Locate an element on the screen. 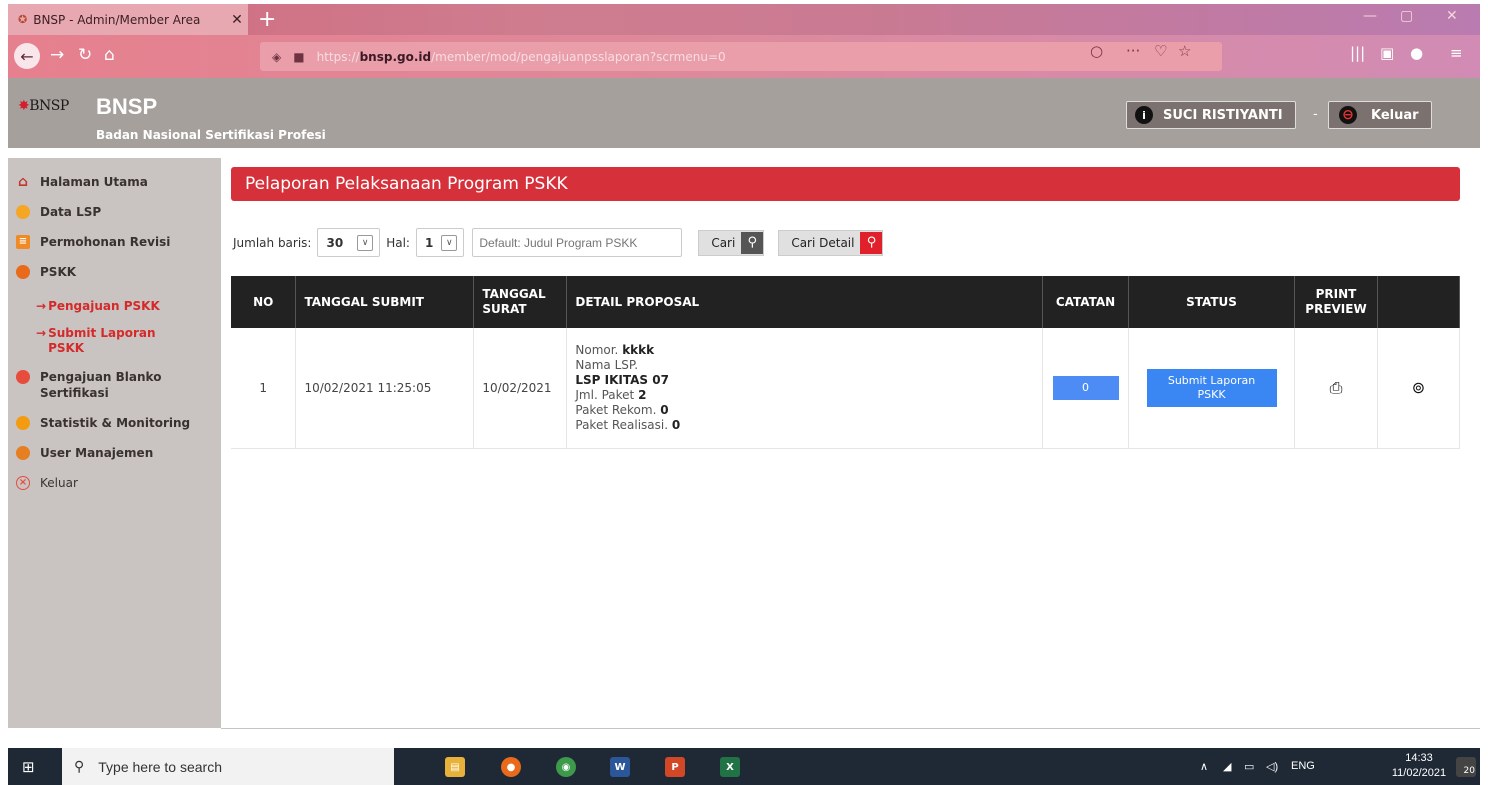 The width and height of the screenshot is (1488, 785). library-icon: ||| is located at coordinates (1357, 53).